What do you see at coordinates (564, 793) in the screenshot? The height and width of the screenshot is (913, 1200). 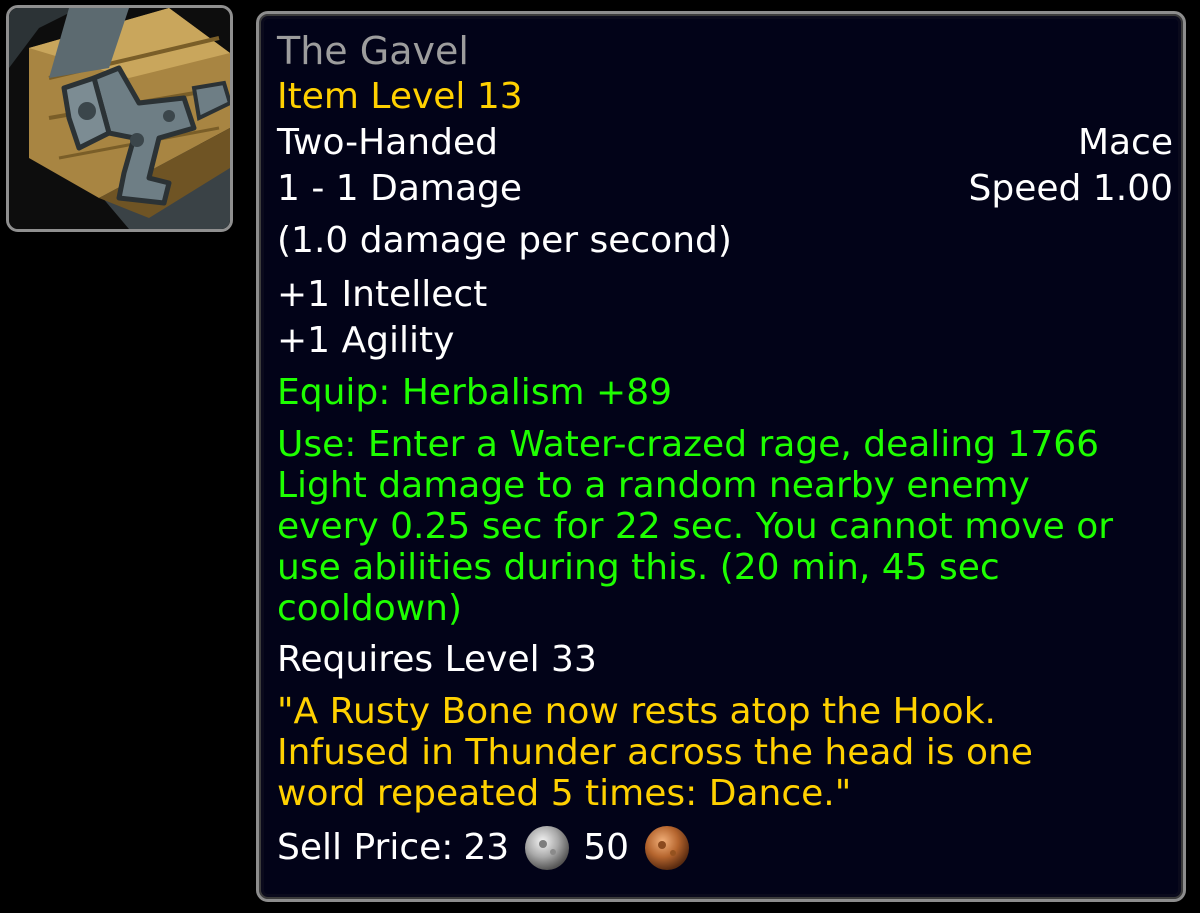 I see `flavor-line: word repeated 5 times: Dance."` at bounding box center [564, 793].